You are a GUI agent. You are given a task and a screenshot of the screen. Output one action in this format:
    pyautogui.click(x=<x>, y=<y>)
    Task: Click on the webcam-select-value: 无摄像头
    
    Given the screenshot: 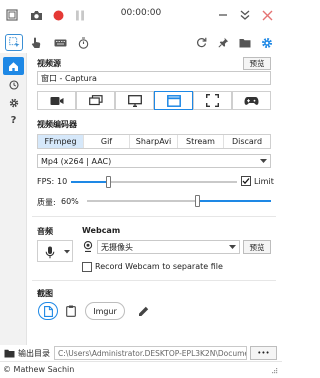 What is the action you would take?
    pyautogui.click(x=117, y=247)
    